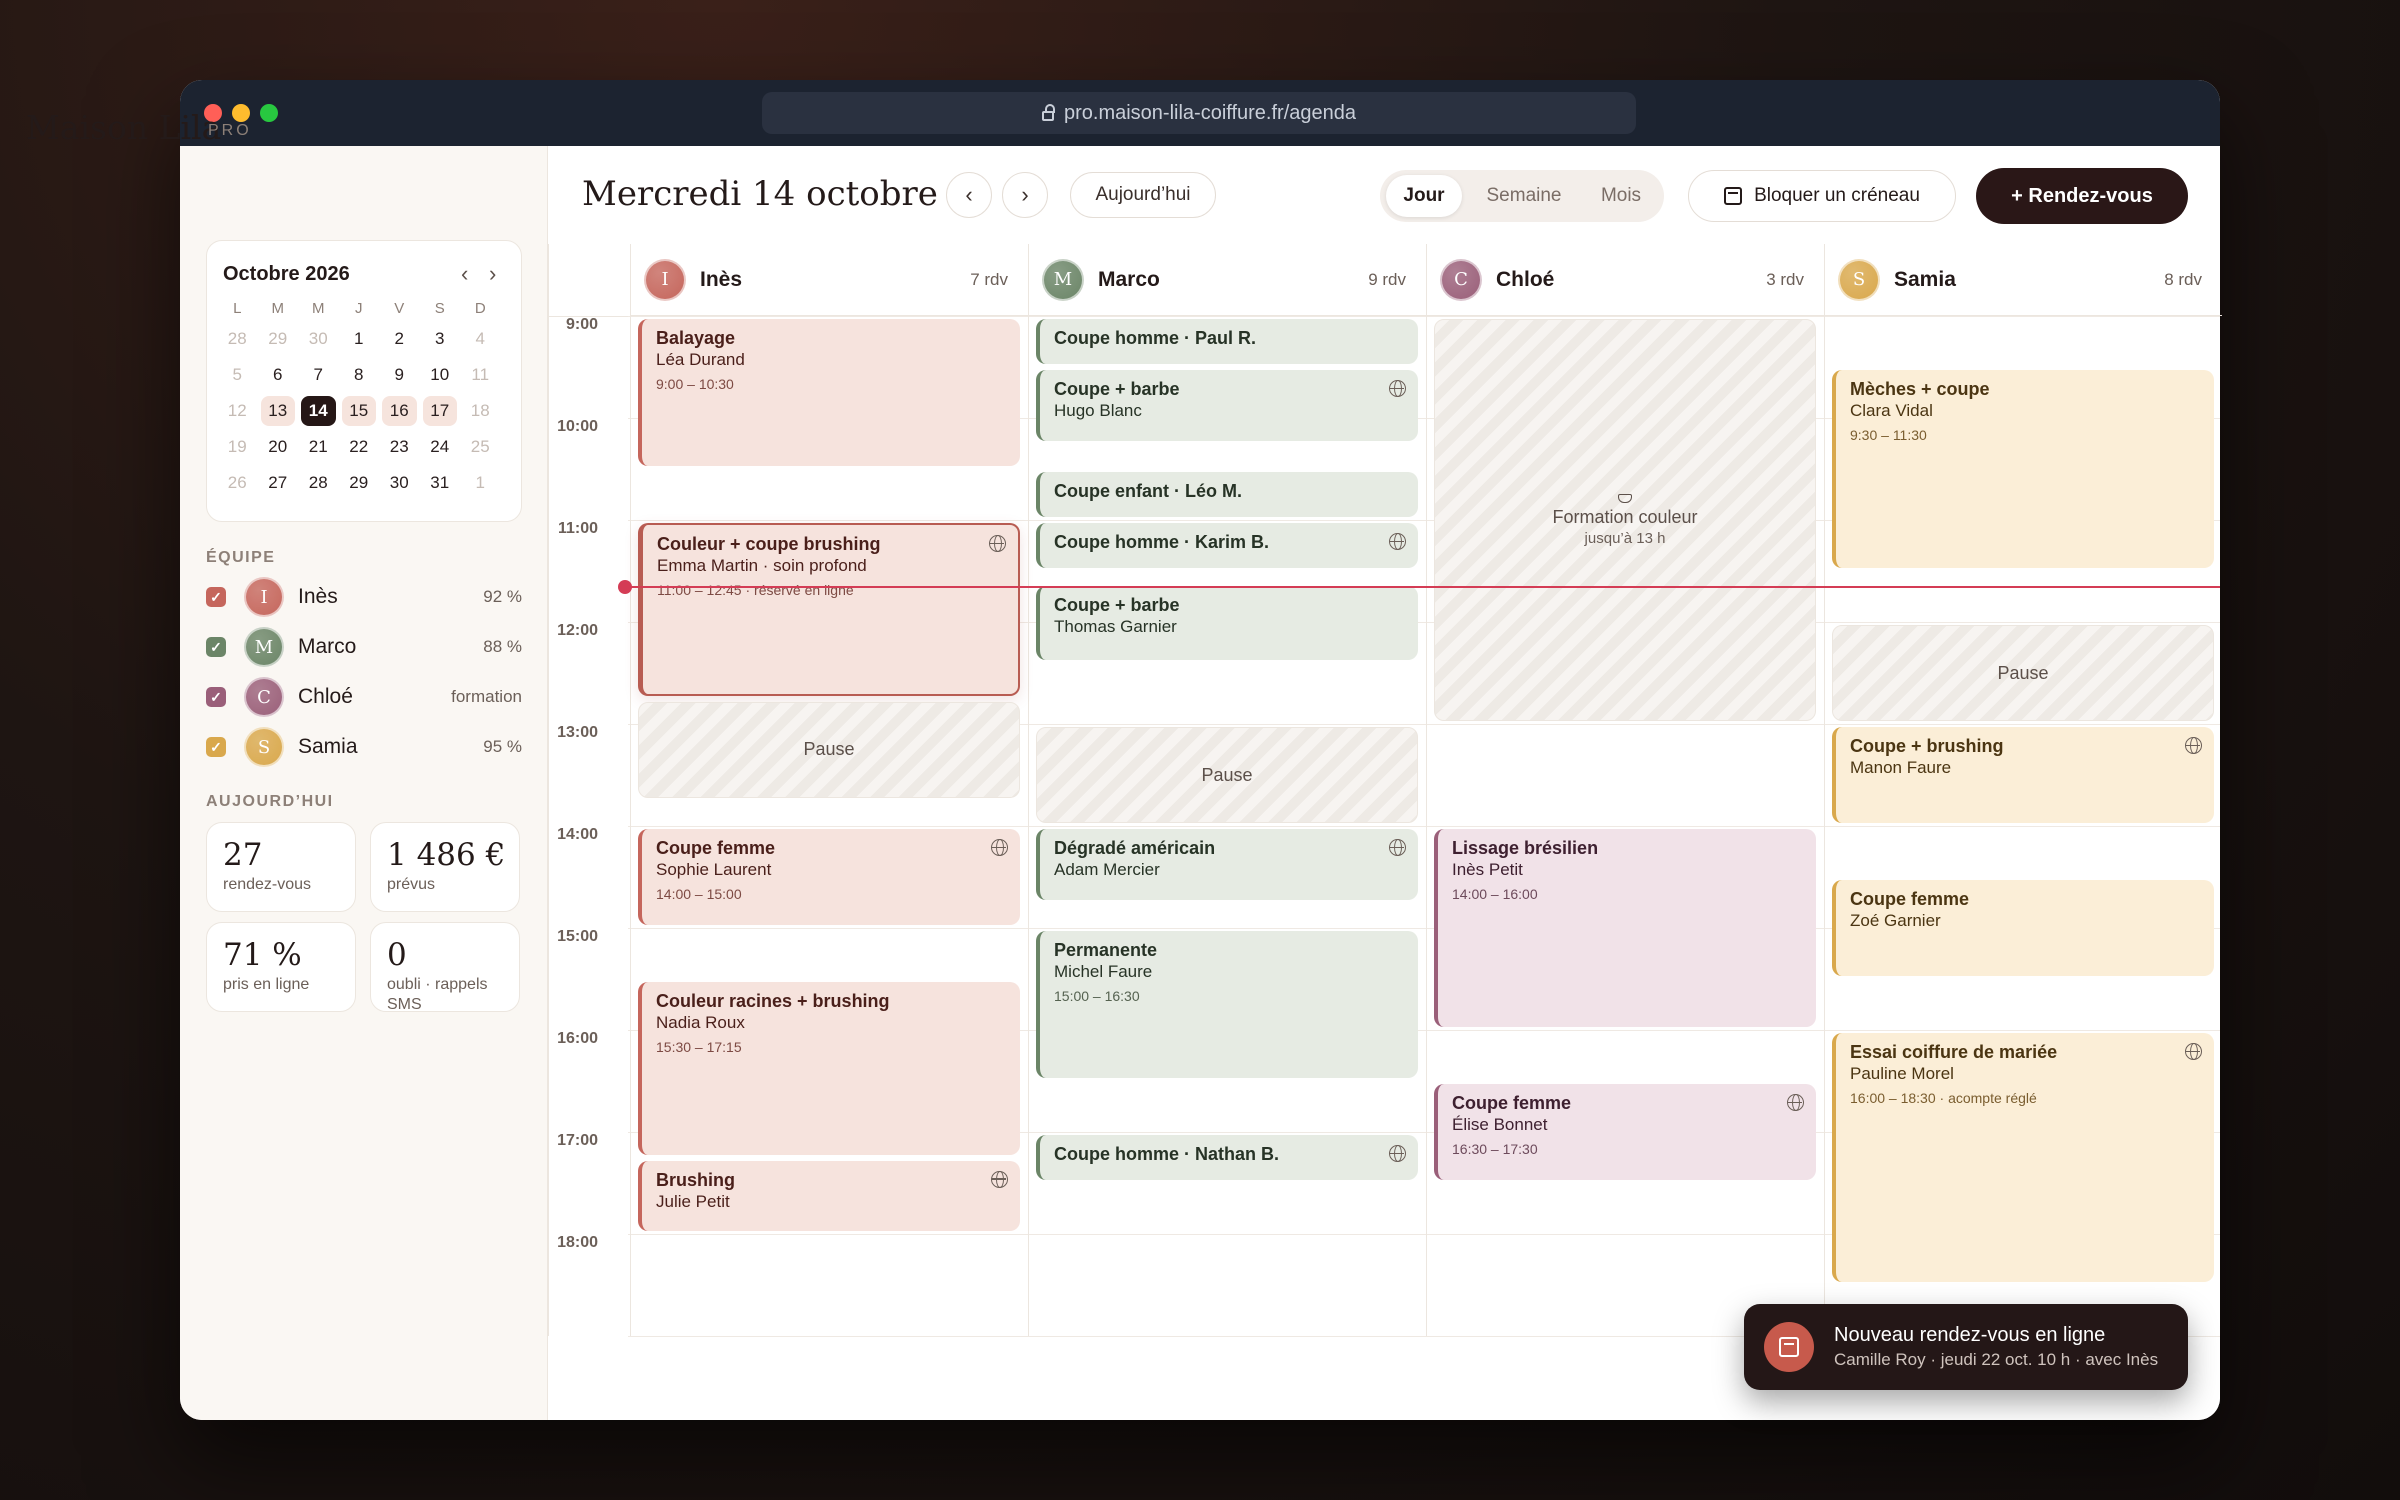 This screenshot has width=2400, height=1500. Describe the element at coordinates (1495, 1149) in the screenshot. I see `appointment-time: 16:30 – 17:30` at that location.